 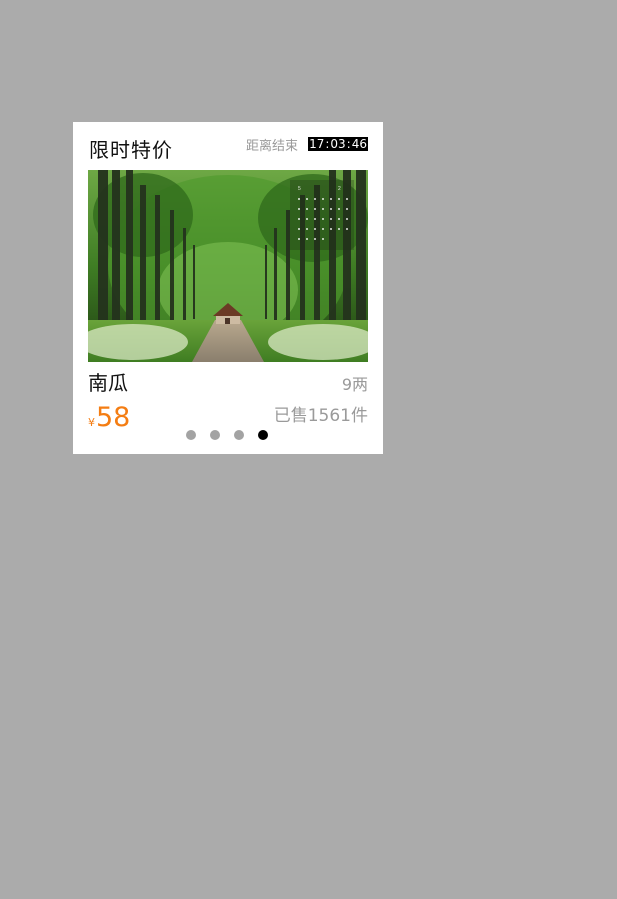 I want to click on carousel-pagination, so click(x=227, y=435).